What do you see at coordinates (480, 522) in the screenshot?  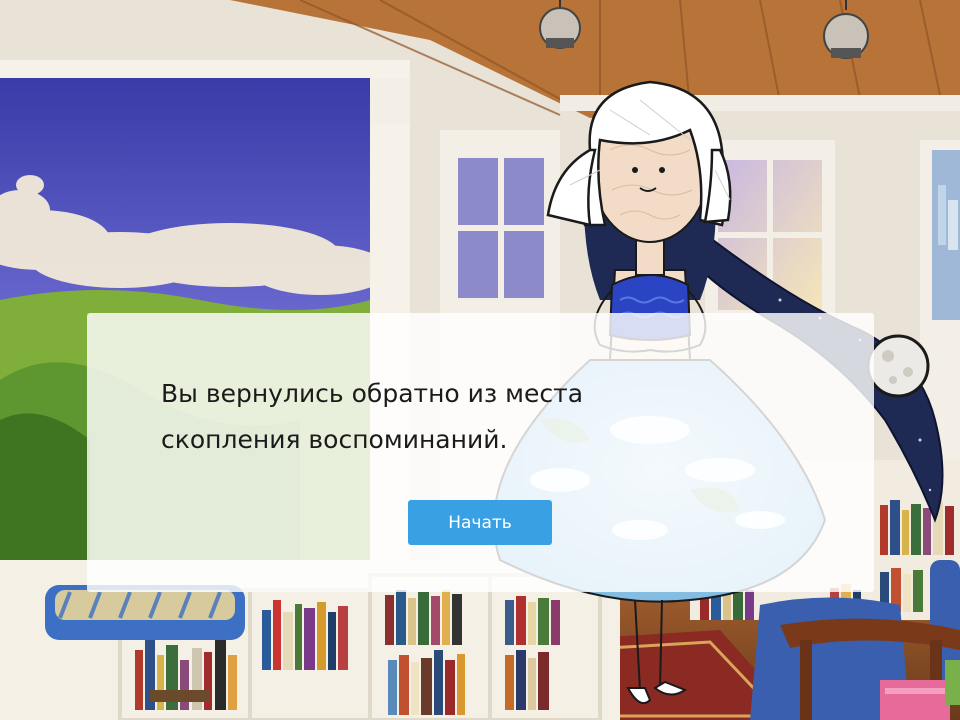 I see `start-button: Начать` at bounding box center [480, 522].